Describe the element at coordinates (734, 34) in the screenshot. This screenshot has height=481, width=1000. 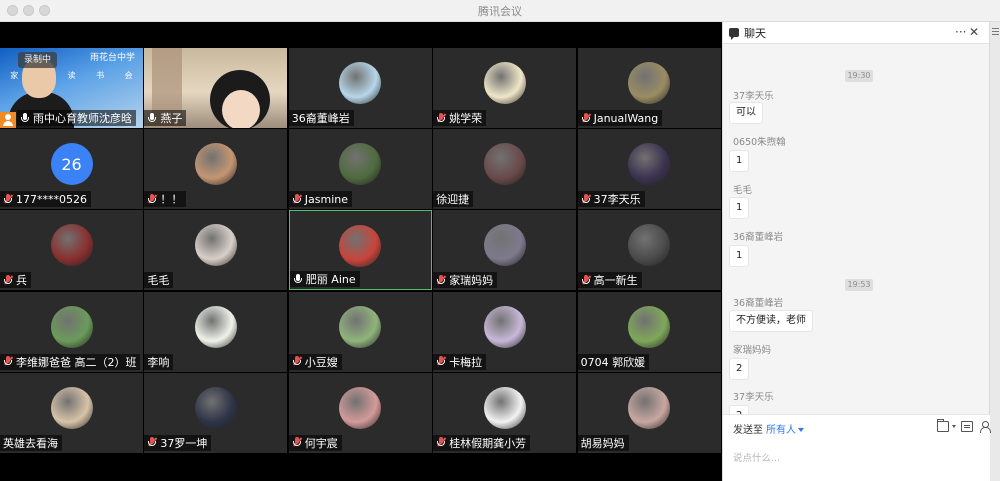
I see `chat-bubble-icon` at that location.